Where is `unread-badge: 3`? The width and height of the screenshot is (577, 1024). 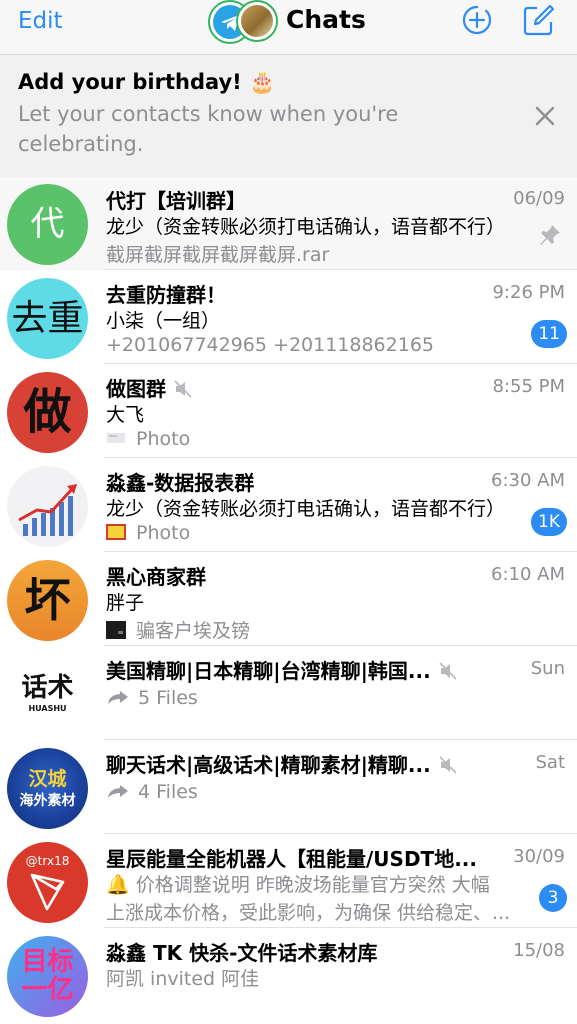 unread-badge: 3 is located at coordinates (553, 898).